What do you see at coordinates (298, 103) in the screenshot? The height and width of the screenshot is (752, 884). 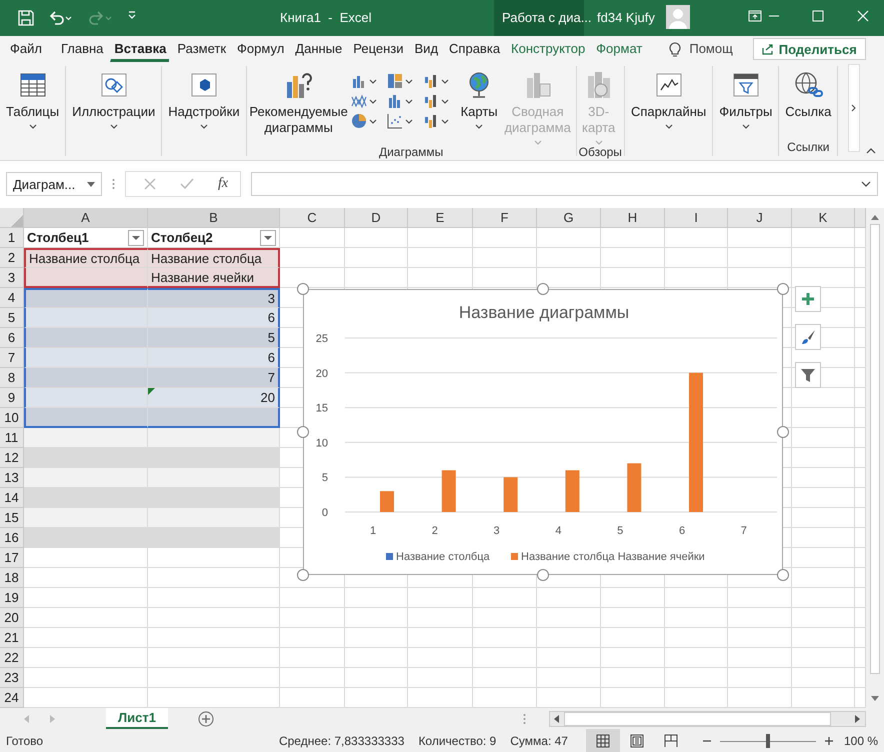 I see `ribbon-button: Рекомендуемые диаграммы` at bounding box center [298, 103].